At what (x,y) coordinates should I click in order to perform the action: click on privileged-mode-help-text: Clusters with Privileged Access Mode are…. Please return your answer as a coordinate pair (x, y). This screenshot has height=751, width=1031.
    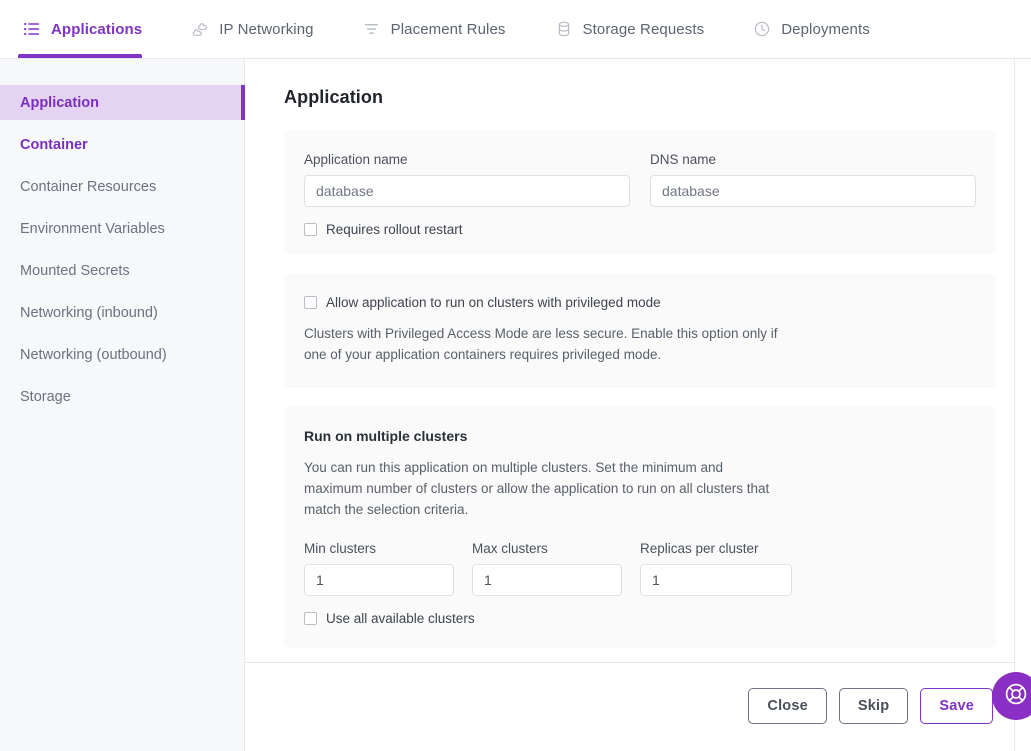
    Looking at the image, I should click on (541, 344).